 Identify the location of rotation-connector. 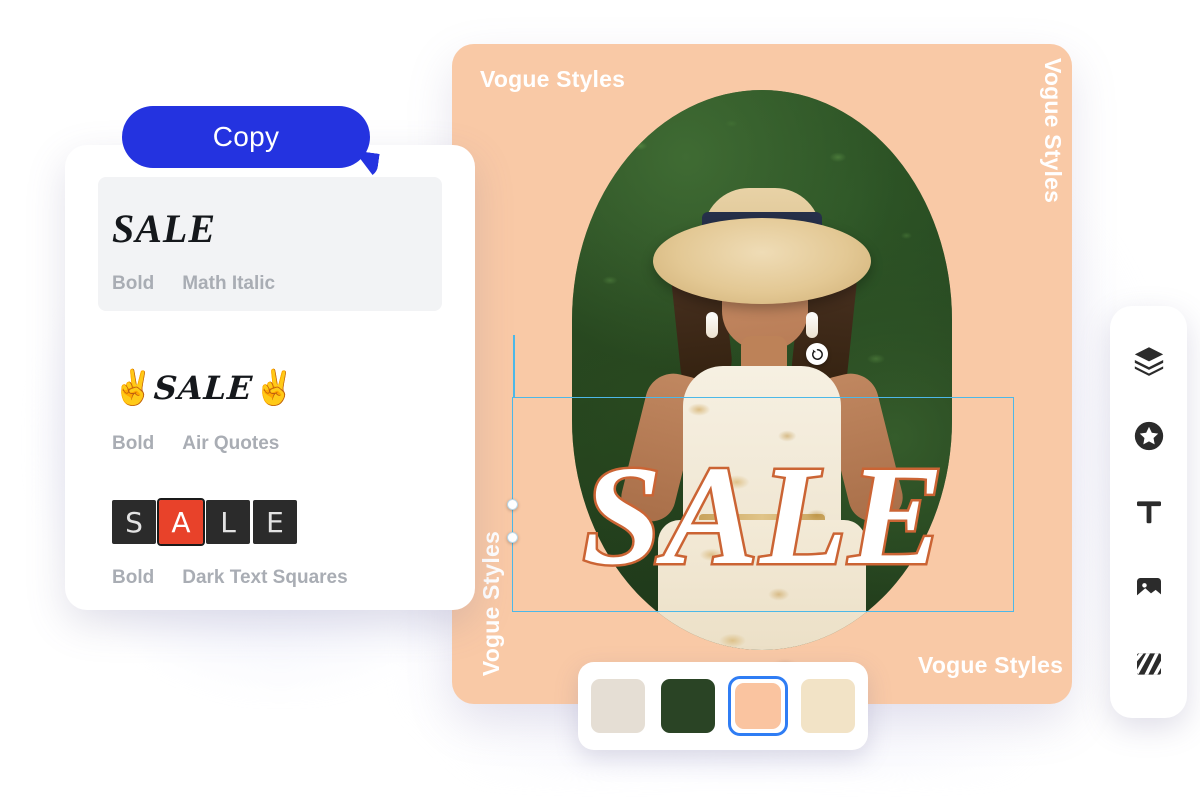
(514, 366).